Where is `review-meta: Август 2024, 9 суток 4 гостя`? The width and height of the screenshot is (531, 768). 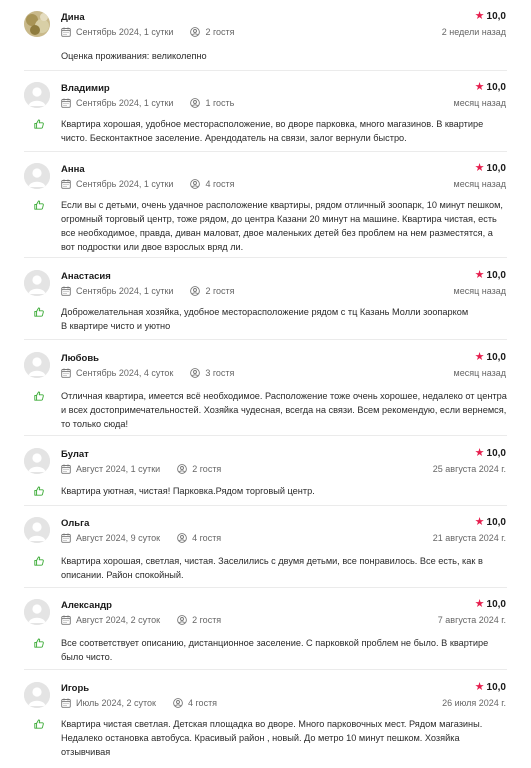 review-meta: Август 2024, 9 суток 4 гостя is located at coordinates (141, 538).